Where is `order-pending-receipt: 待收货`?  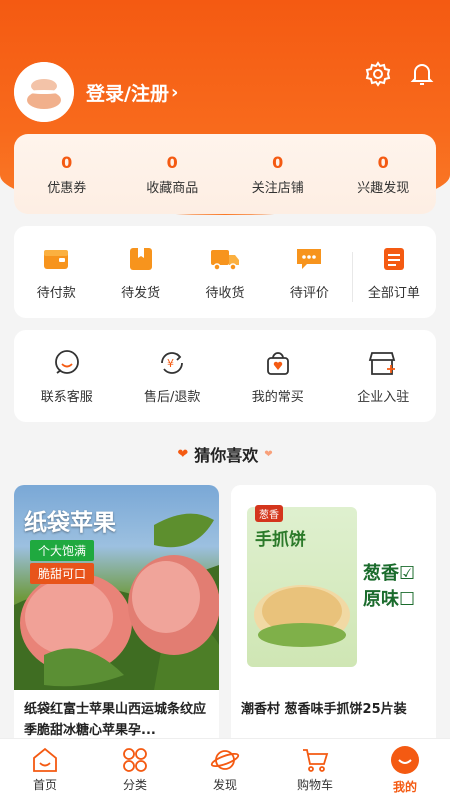 order-pending-receipt: 待收货 is located at coordinates (225, 272).